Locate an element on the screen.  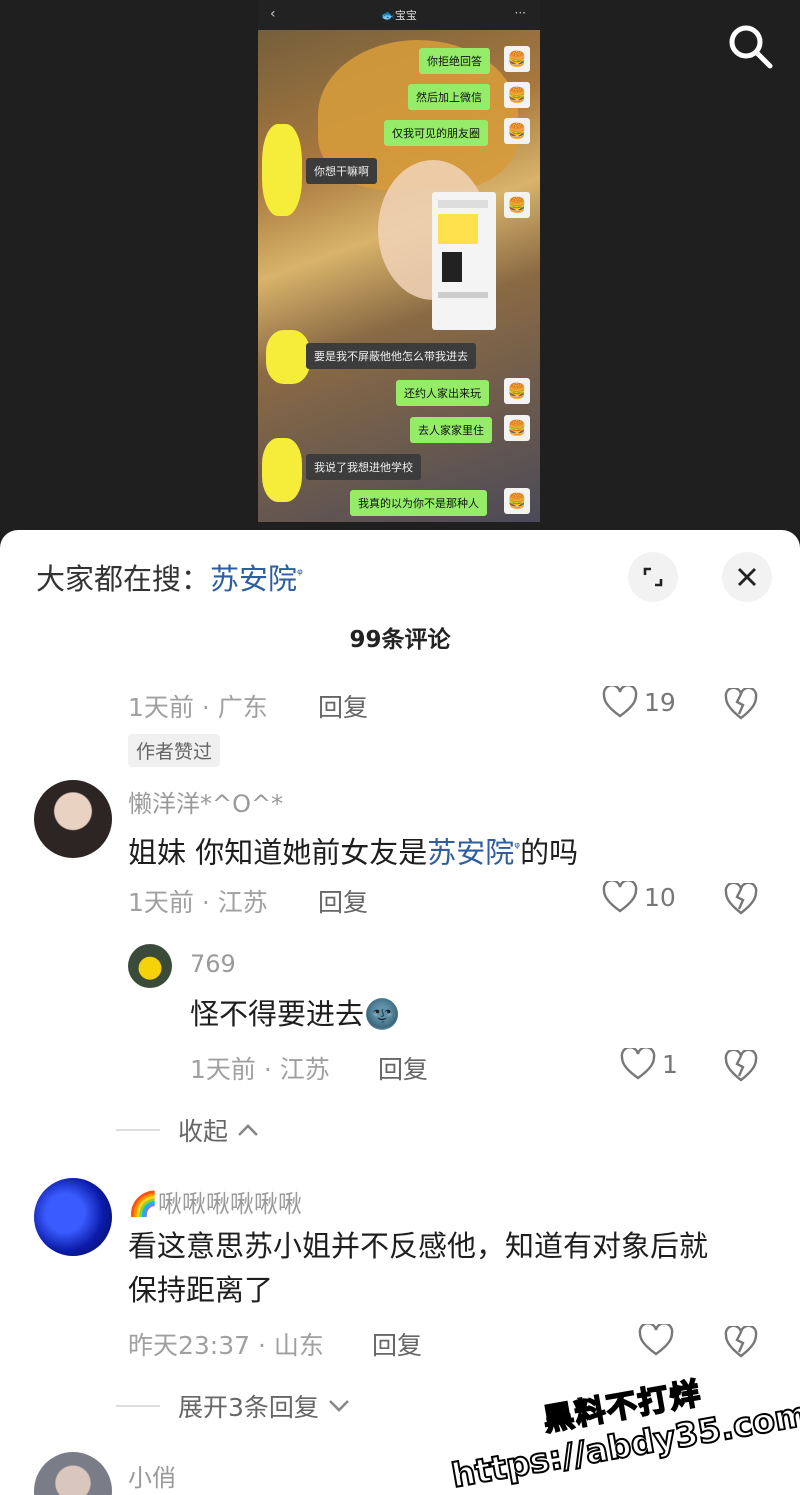
comment-text: 姐妹 你知道她前女友是苏安院ᵠ的吗 is located at coordinates (353, 850).